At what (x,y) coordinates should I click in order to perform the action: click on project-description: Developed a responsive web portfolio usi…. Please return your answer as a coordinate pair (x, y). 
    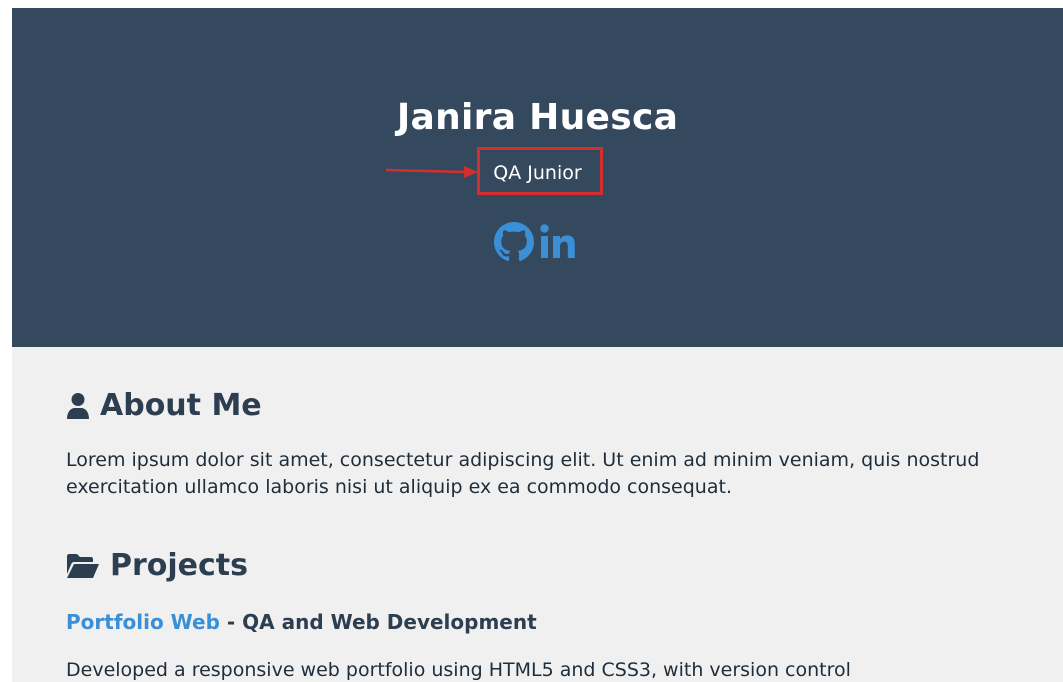
    Looking at the image, I should click on (458, 670).